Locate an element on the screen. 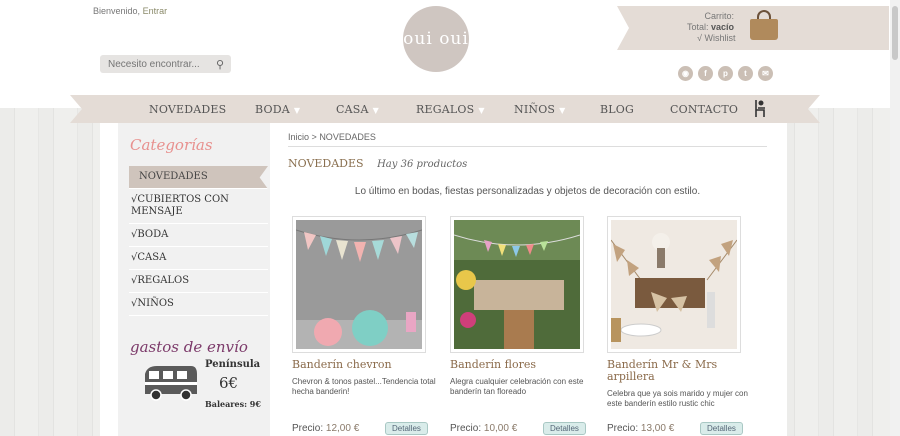  nav-item-casa: CASA ▼ is located at coordinates (357, 109).